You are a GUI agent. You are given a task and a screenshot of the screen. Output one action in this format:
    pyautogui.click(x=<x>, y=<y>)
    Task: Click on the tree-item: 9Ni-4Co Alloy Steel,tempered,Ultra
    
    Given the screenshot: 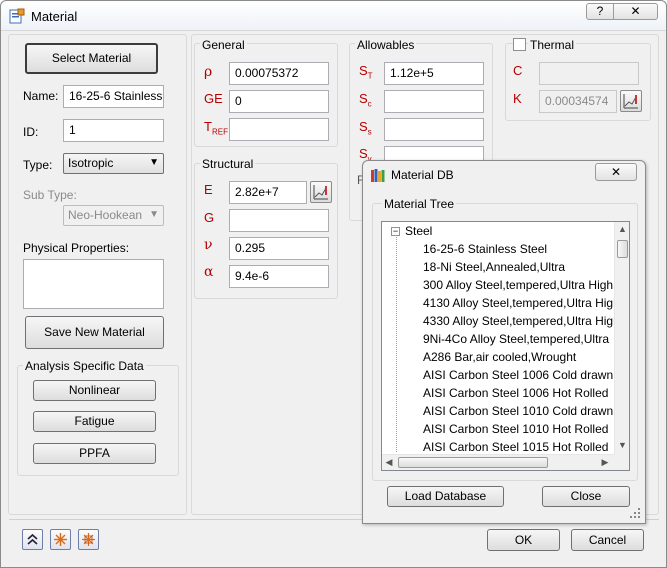 What is the action you would take?
    pyautogui.click(x=516, y=339)
    